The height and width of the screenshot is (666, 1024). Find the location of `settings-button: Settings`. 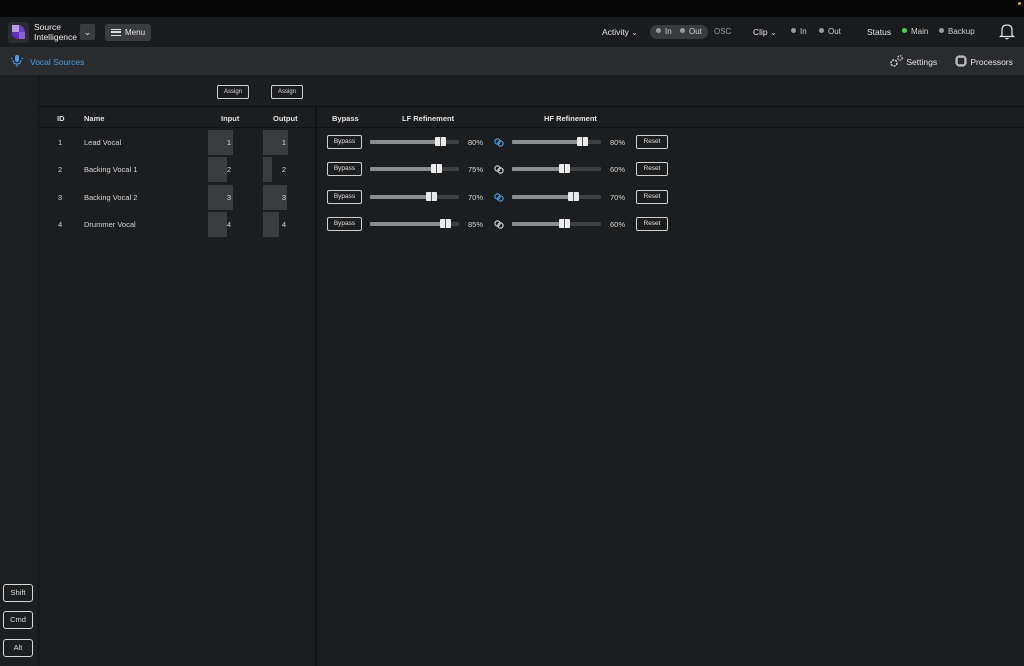

settings-button: Settings is located at coordinates (913, 61).